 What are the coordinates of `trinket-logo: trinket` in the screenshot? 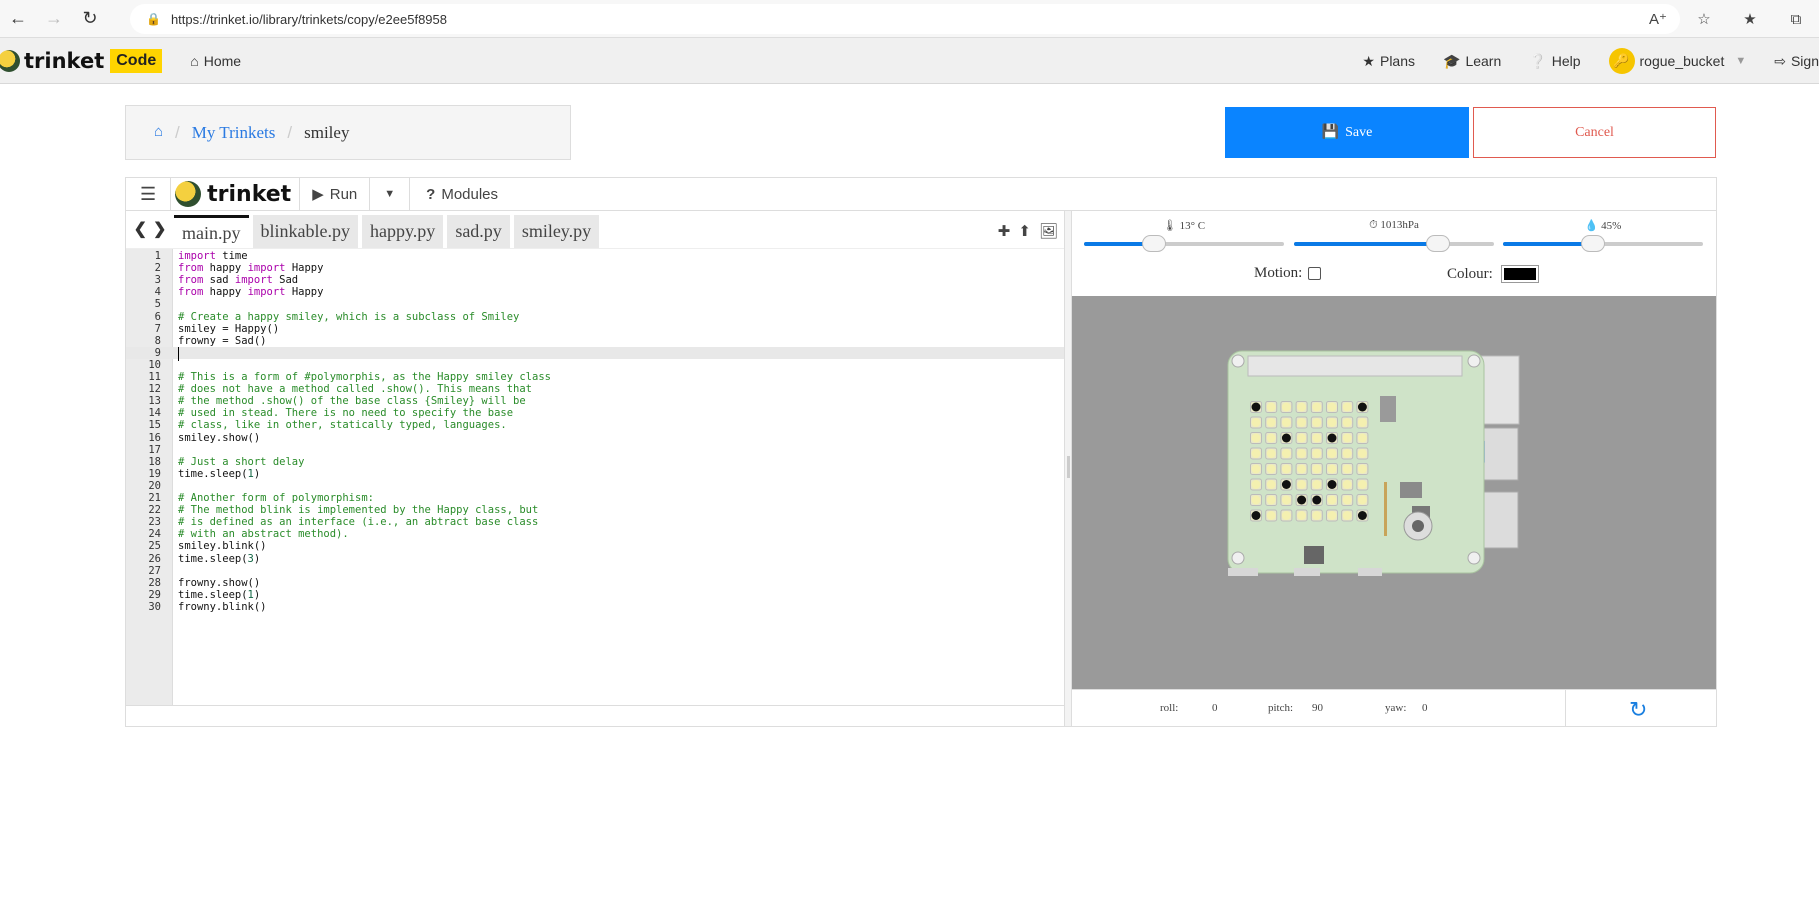 It's located at (236, 194).